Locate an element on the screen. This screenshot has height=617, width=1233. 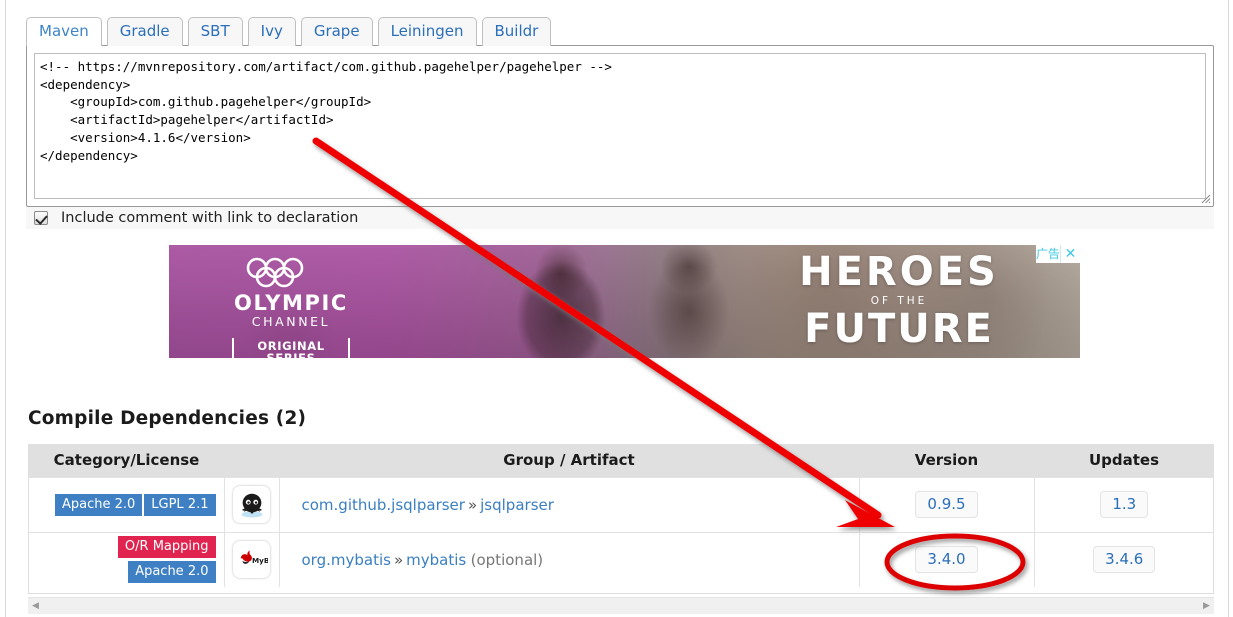
svg-text: MyBatis is located at coordinates (260, 560).